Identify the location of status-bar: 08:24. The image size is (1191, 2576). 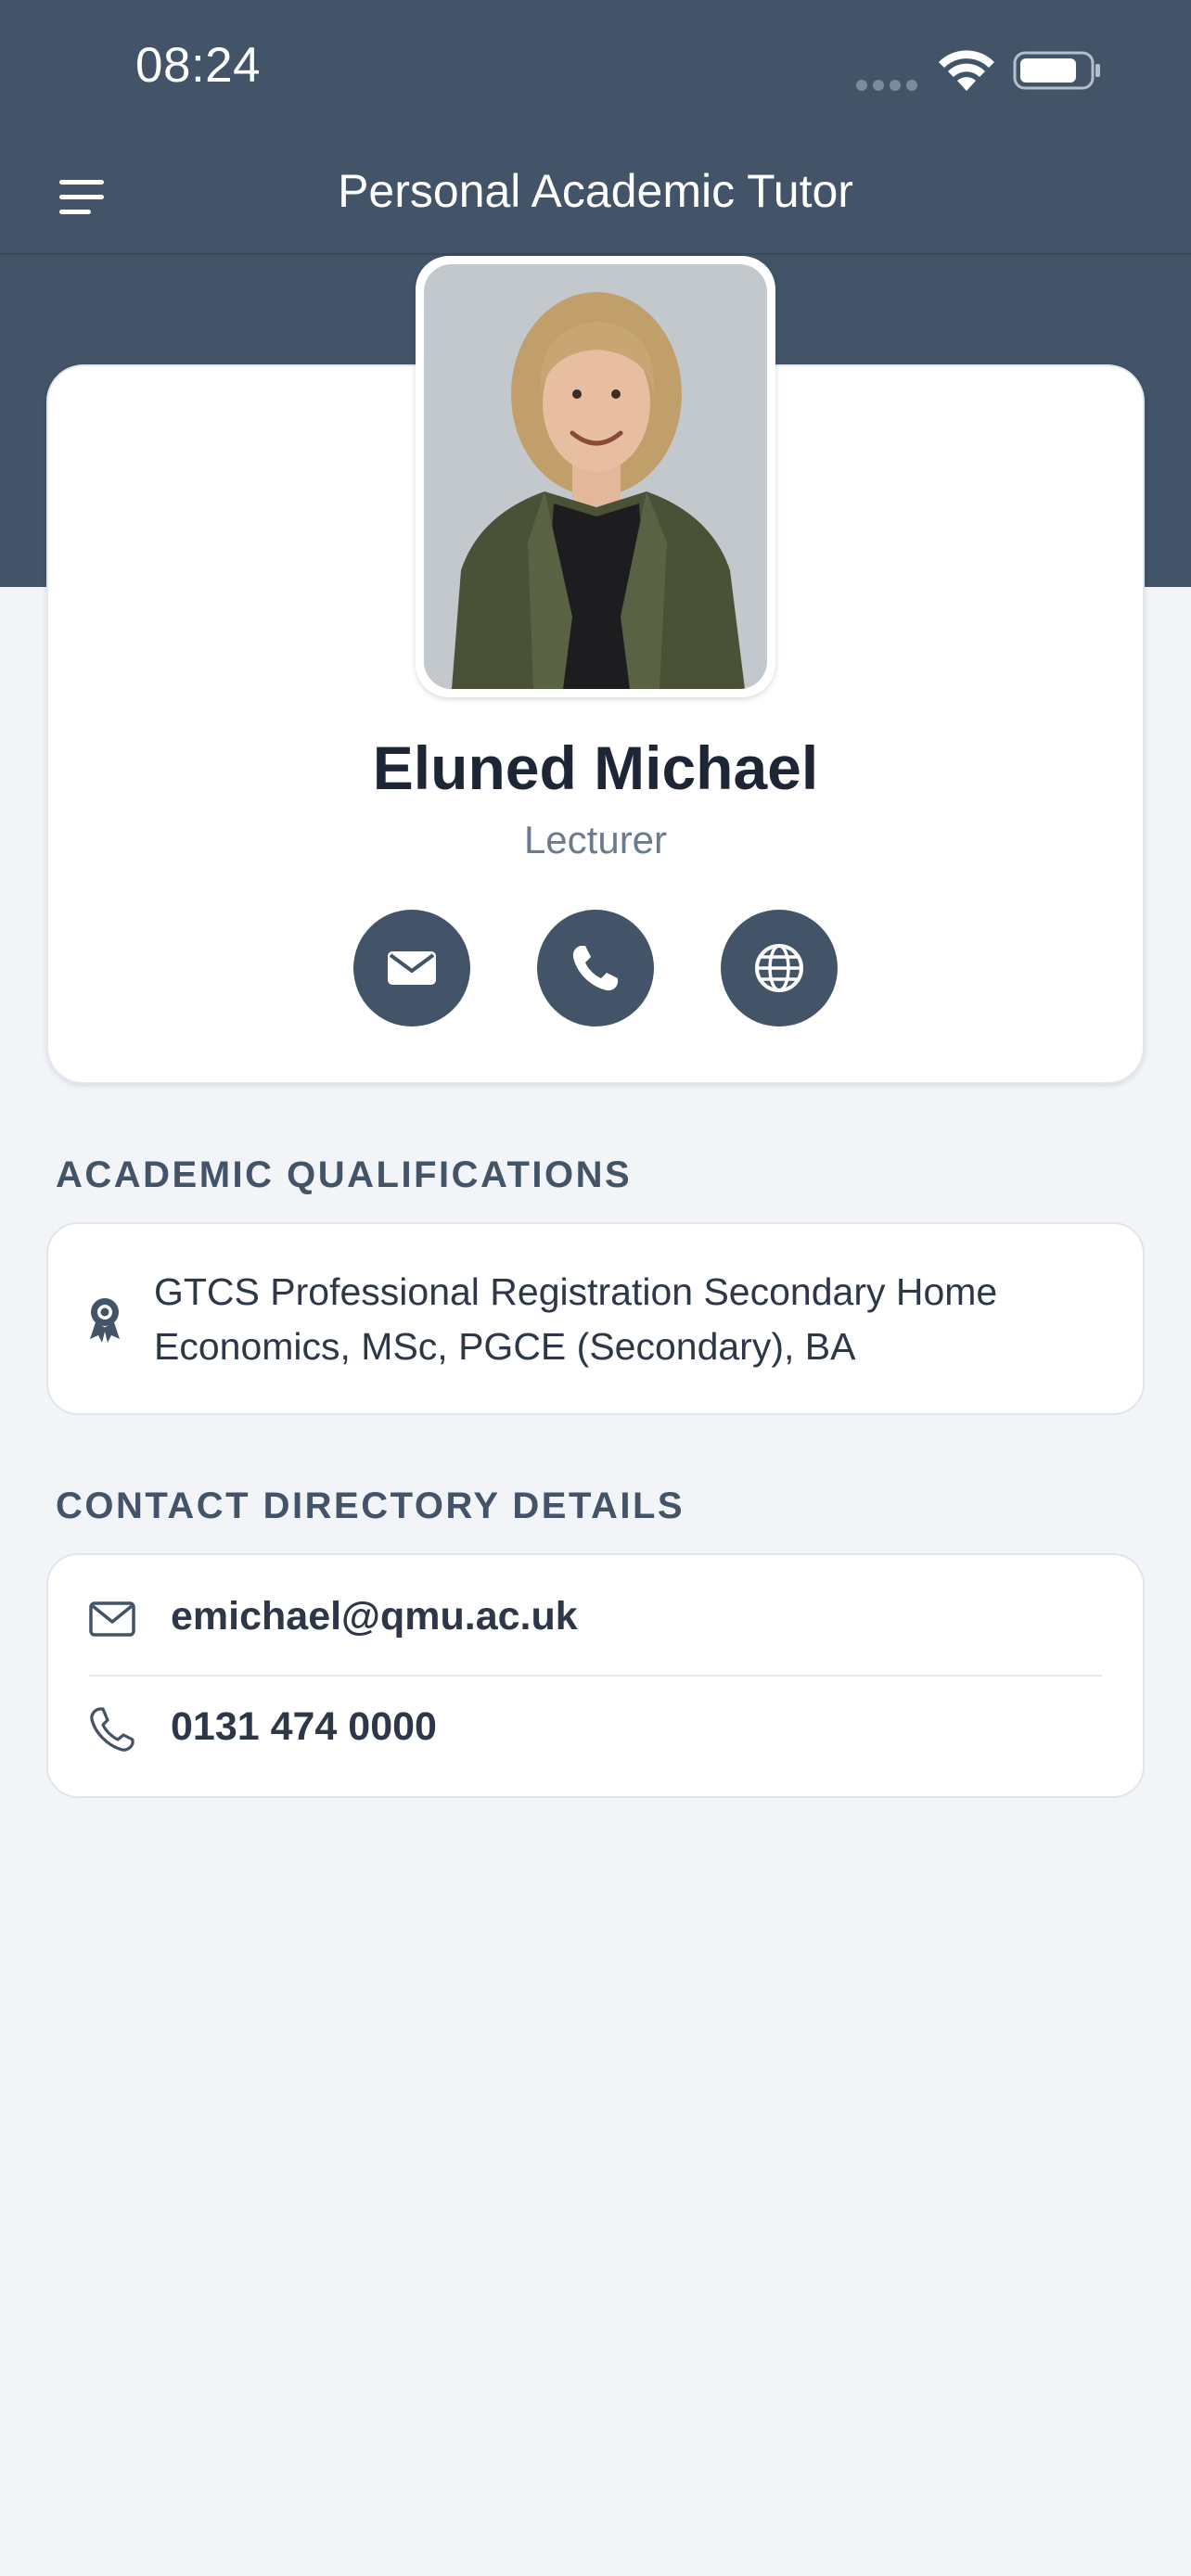
(595, 69).